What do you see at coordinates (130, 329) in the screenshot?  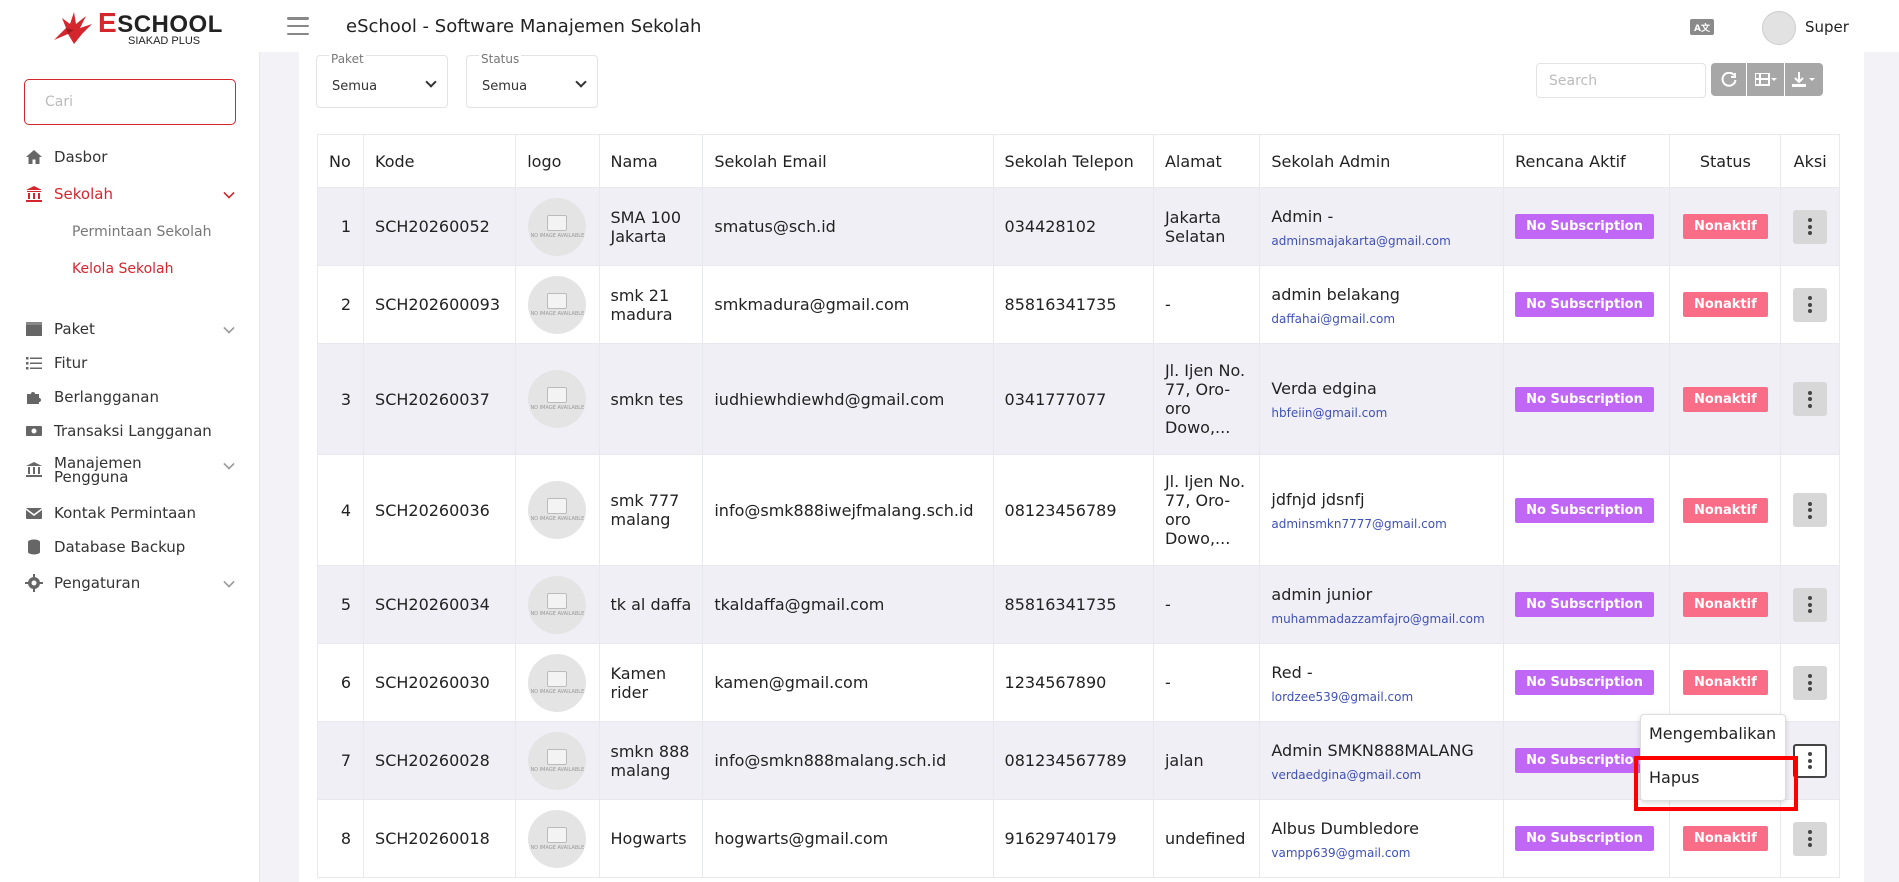 I see `sidebar-item-paket: Paket` at bounding box center [130, 329].